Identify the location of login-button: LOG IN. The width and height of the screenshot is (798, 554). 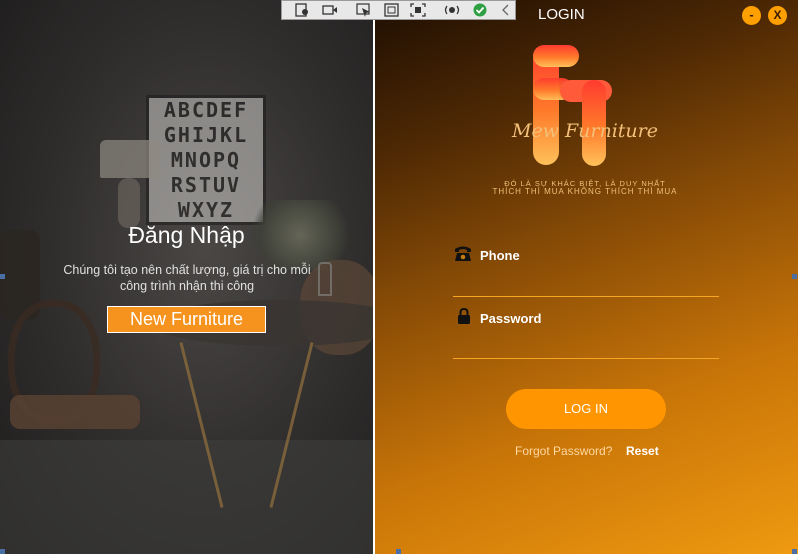
(586, 409).